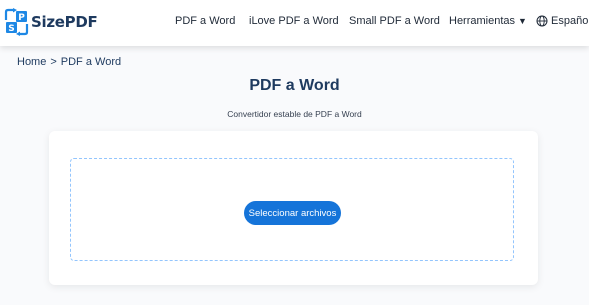 The width and height of the screenshot is (589, 305). Describe the element at coordinates (294, 85) in the screenshot. I see `page-title: PDF a Word` at that location.